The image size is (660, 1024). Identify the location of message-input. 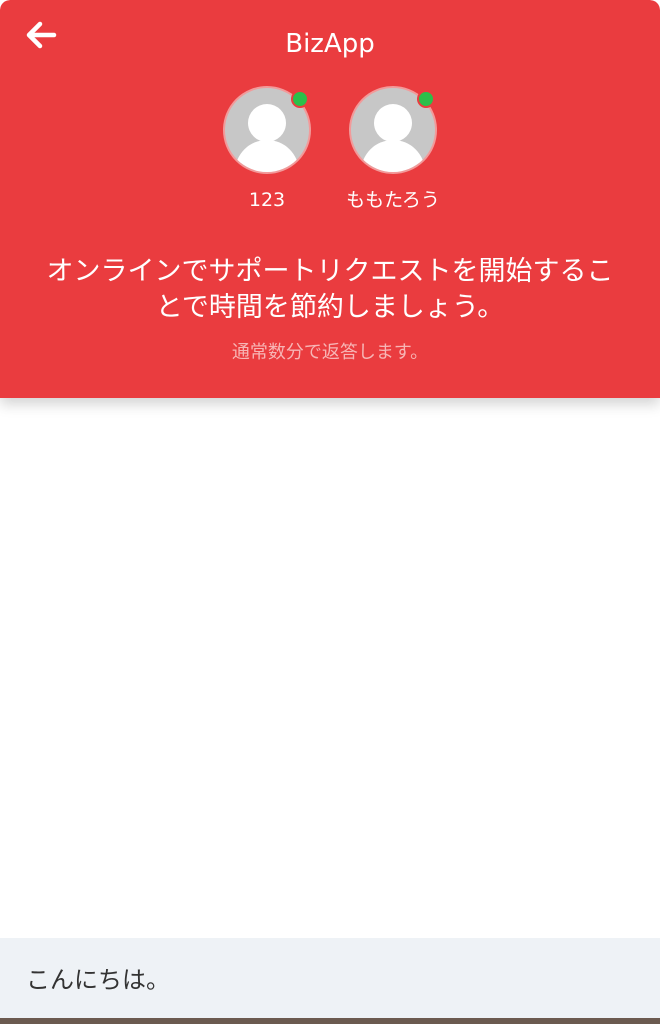
(326, 977).